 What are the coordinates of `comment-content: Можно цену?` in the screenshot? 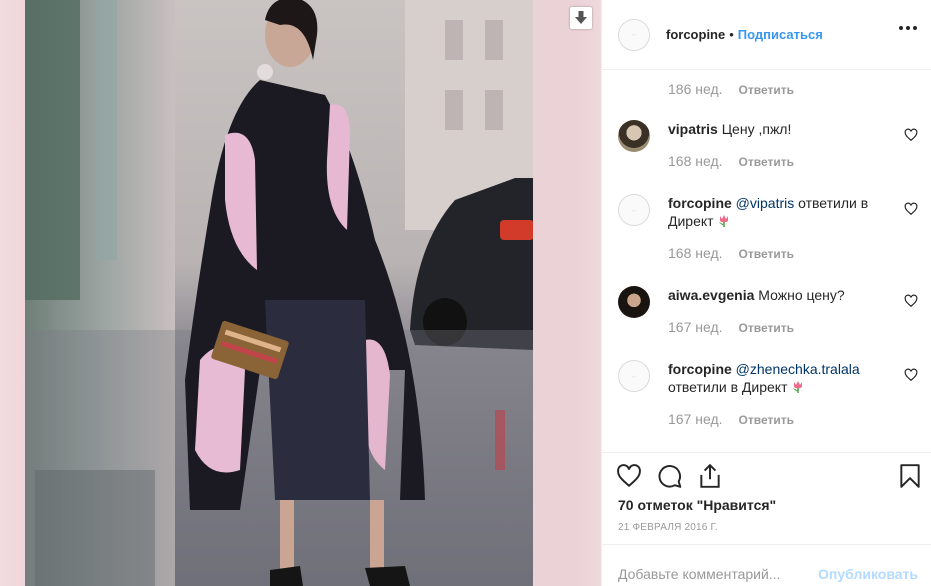 It's located at (801, 295).